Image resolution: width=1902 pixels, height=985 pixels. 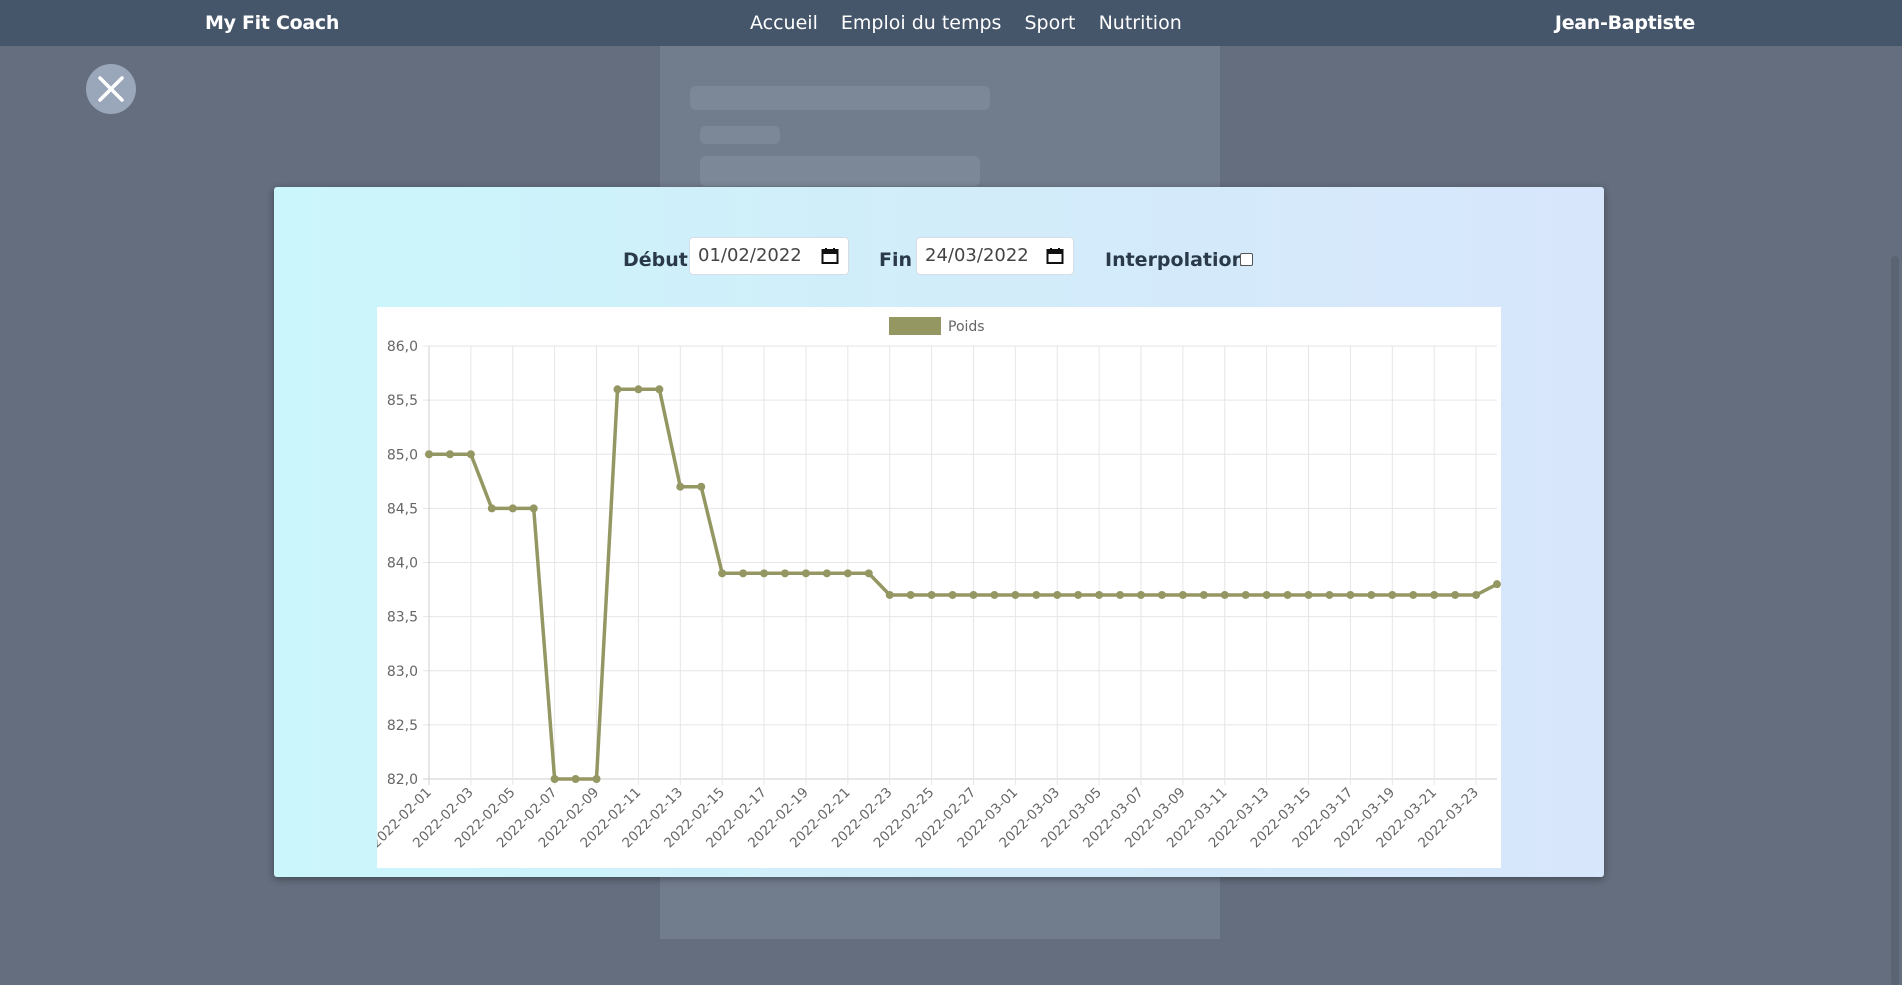 What do you see at coordinates (402, 455) in the screenshot?
I see `y-tick-label: 85,0` at bounding box center [402, 455].